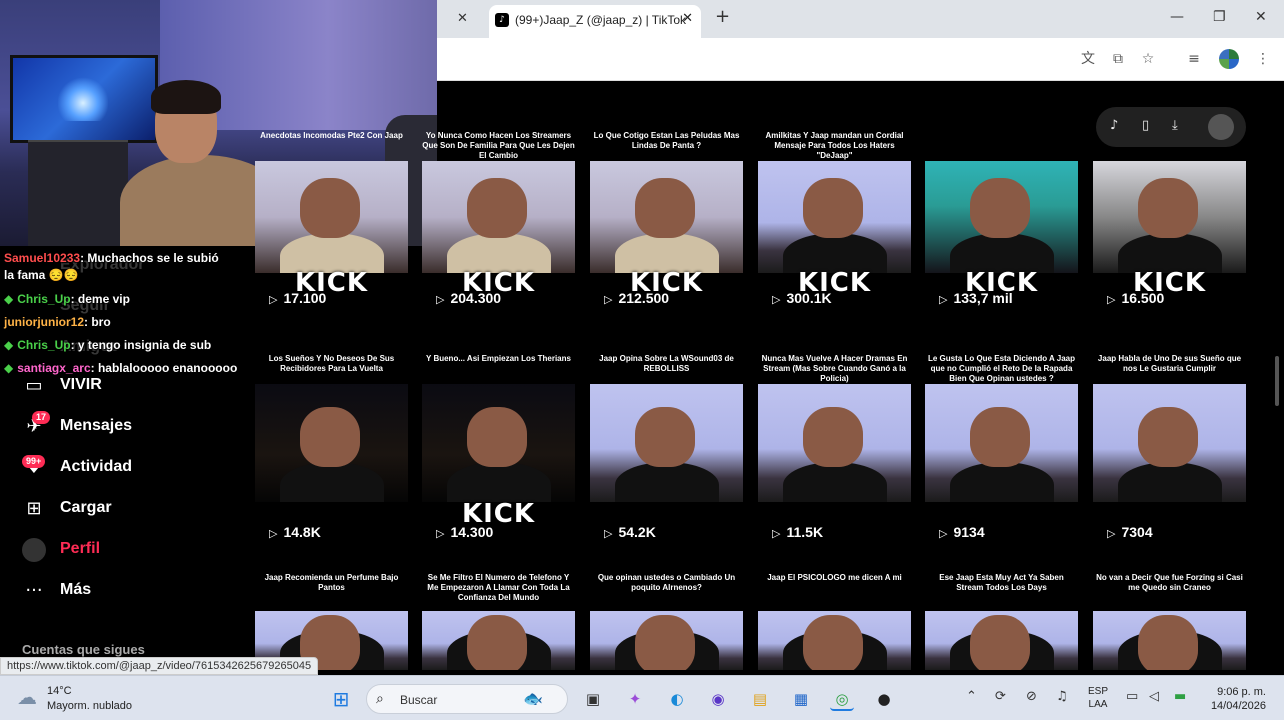 This screenshot has height=720, width=1284. I want to click on sidebar-item-more: ··· Más, so click(130, 592).